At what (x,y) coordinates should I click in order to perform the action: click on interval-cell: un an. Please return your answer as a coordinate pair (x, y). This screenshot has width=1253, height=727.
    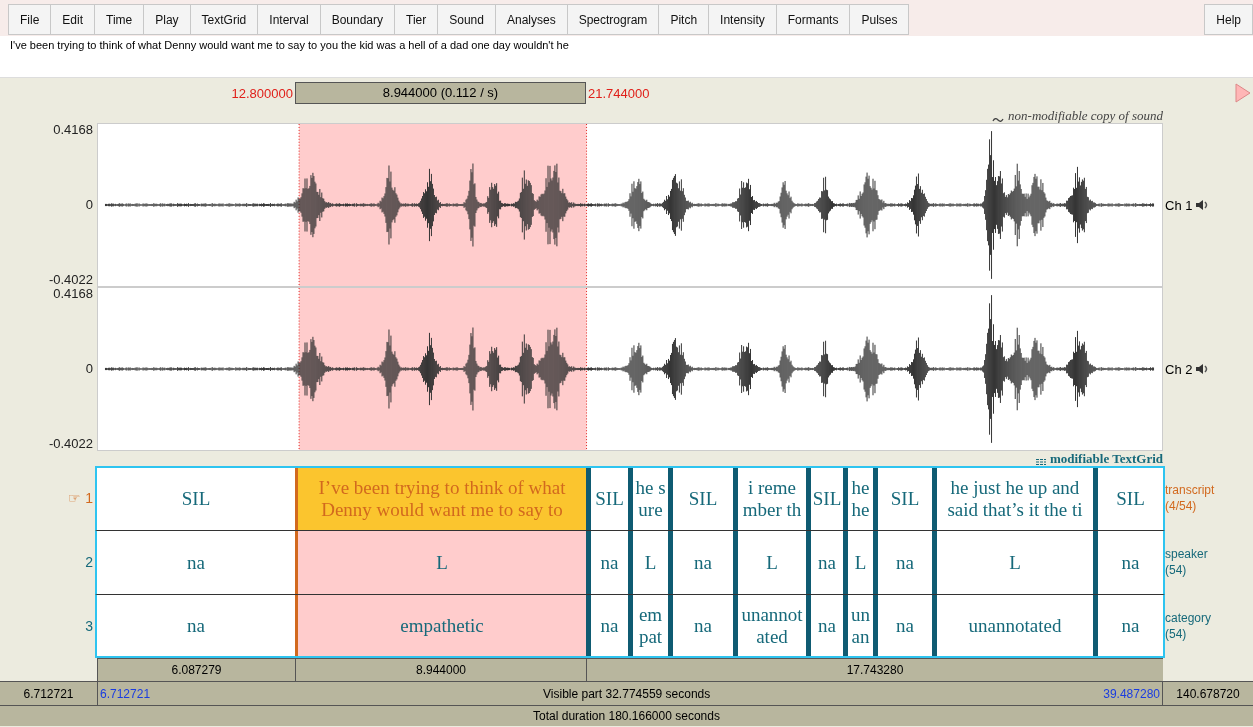
    Looking at the image, I should click on (858, 625).